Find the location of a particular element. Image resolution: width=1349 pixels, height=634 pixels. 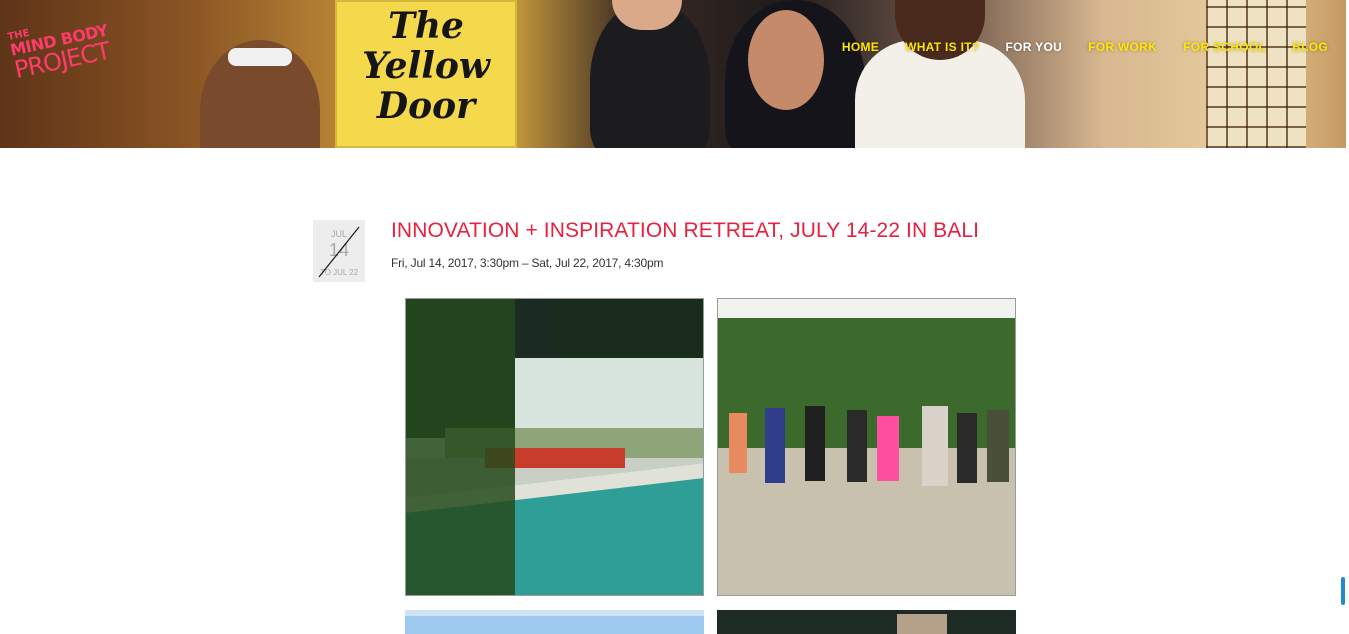

badge-slash-icon is located at coordinates (339, 252).